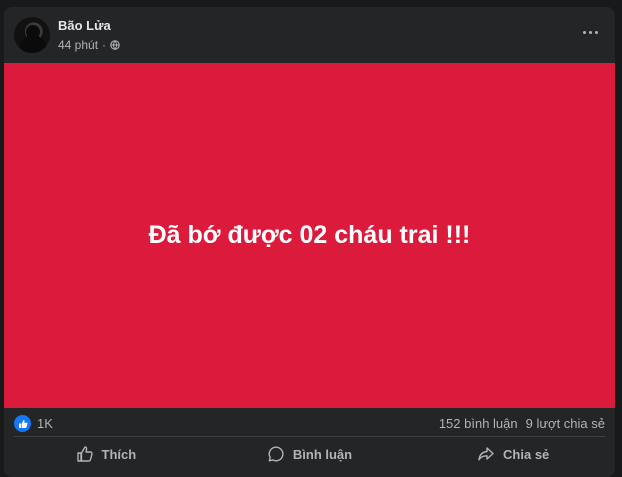  I want to click on post-meta: 44 phút ·, so click(89, 45).